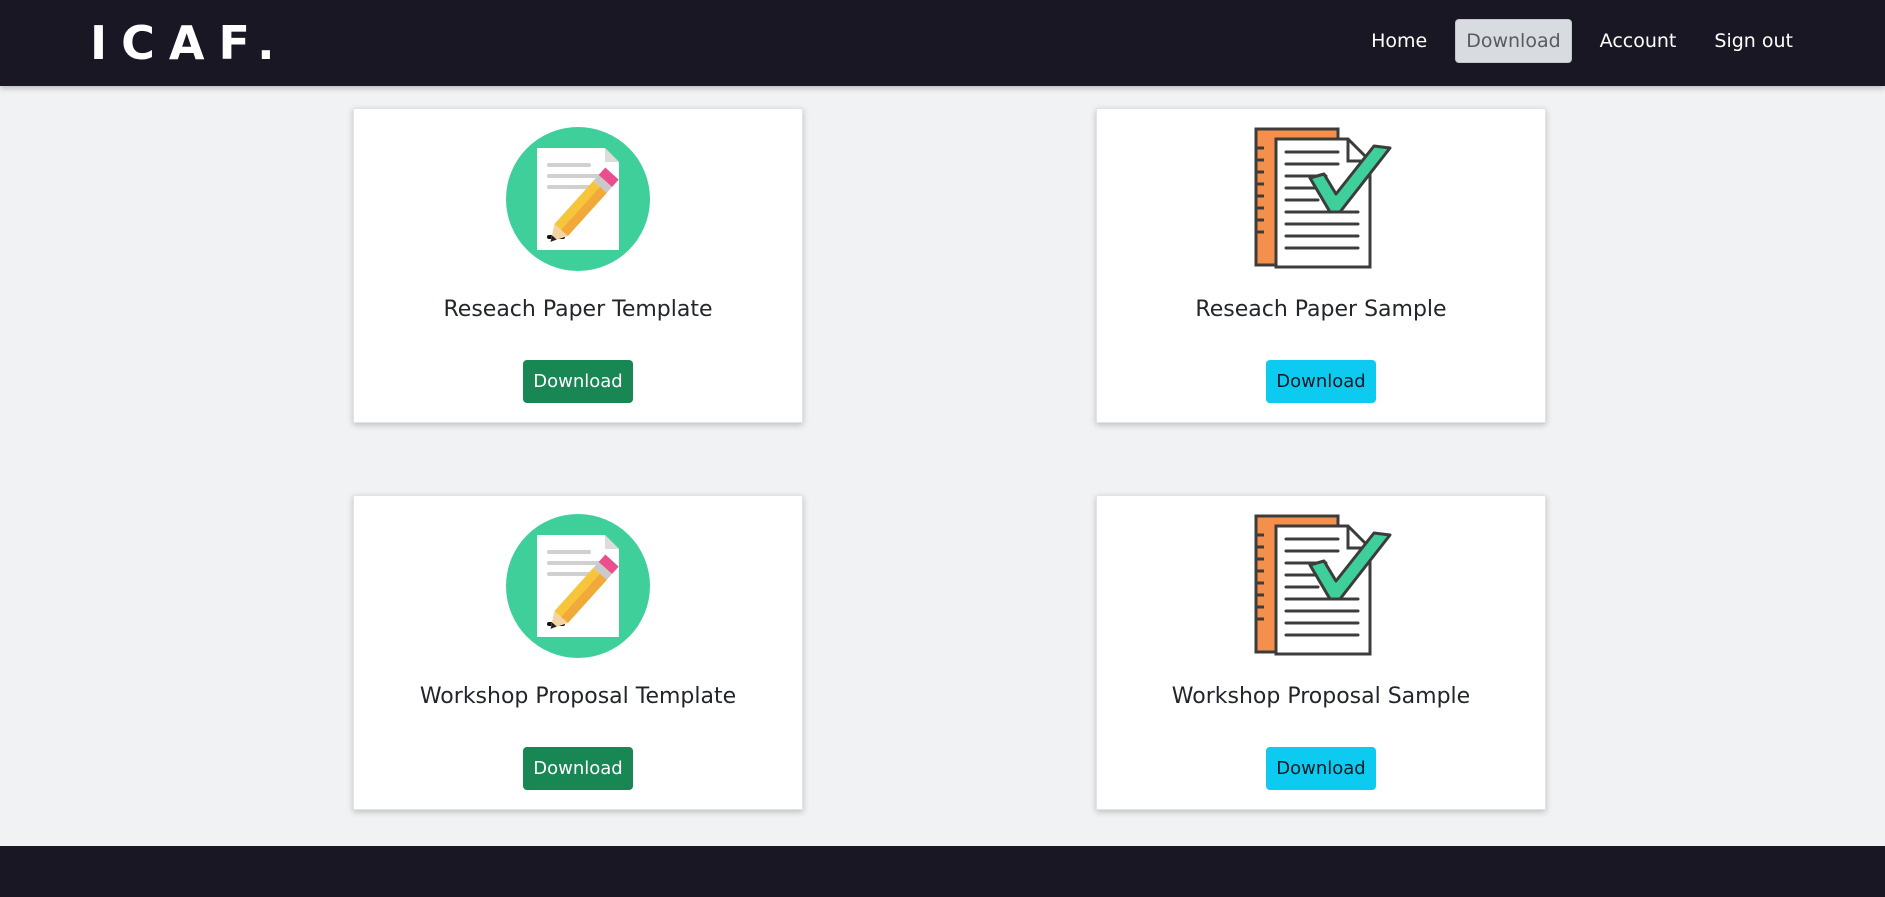 This screenshot has width=1885, height=897. I want to click on research-paper-sample-card: Reseach Paper Sample Download, so click(1321, 265).